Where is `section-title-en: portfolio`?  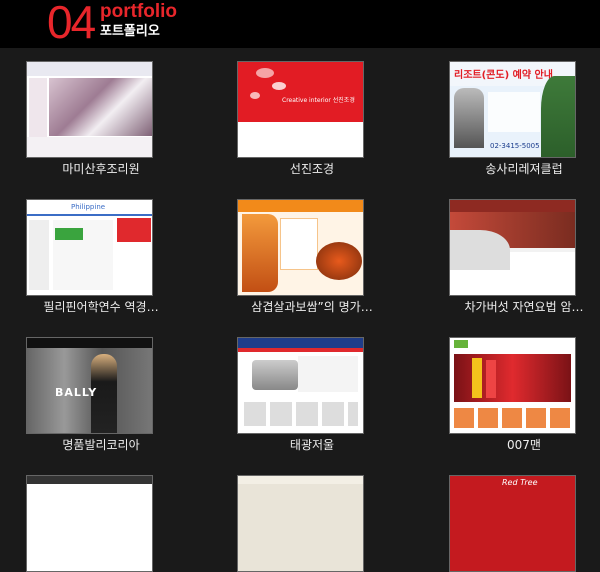 section-title-en: portfolio is located at coordinates (139, 11).